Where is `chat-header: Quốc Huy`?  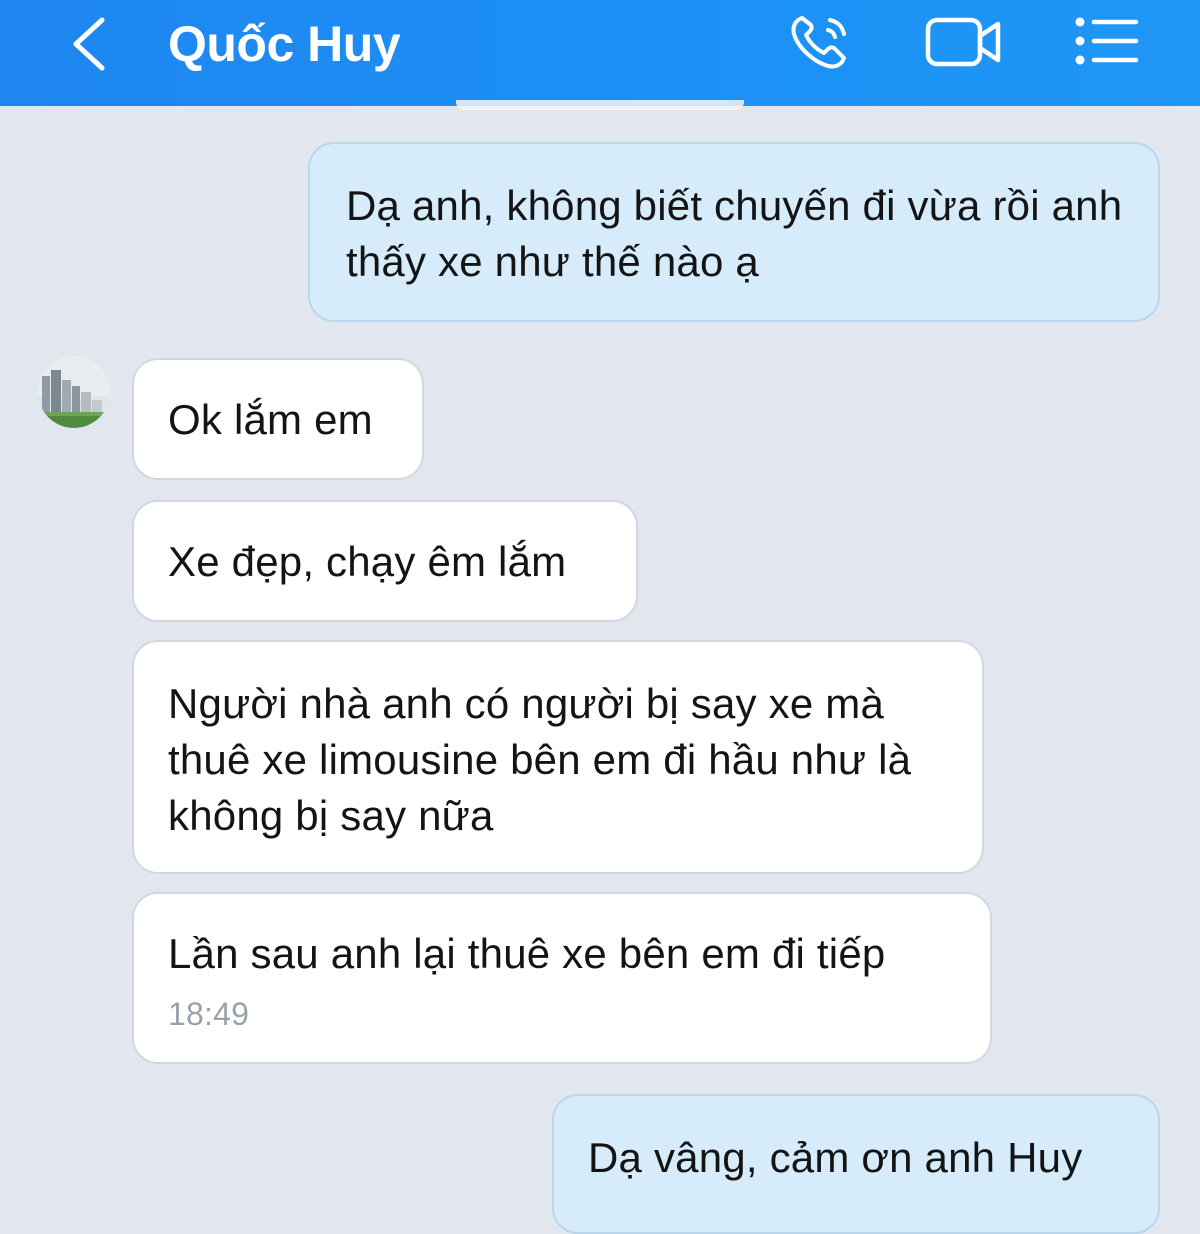
chat-header: Quốc Huy is located at coordinates (600, 53).